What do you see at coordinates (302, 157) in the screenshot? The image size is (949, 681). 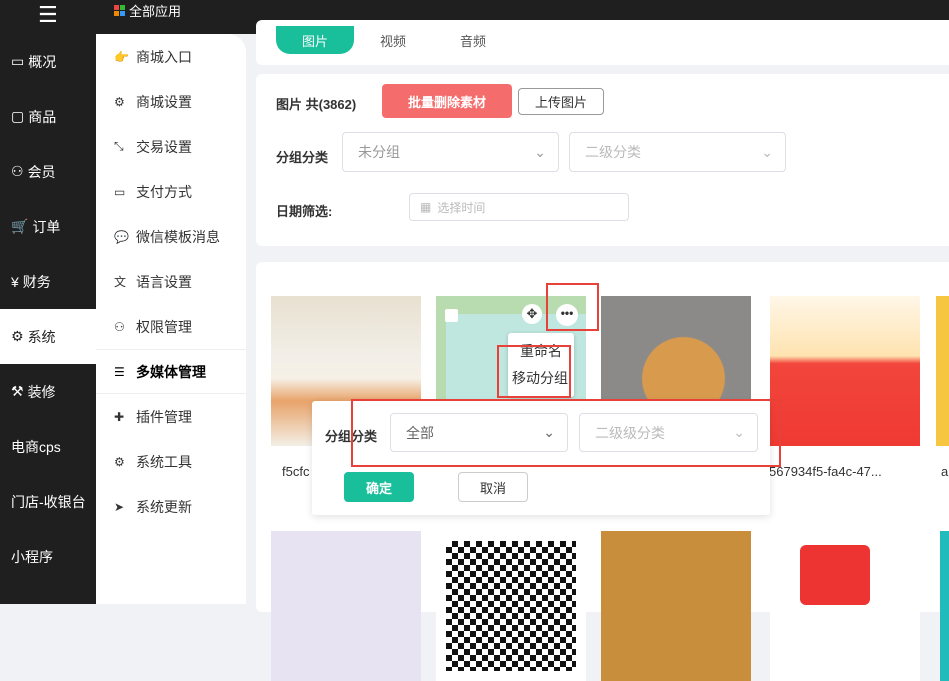 I see `group-label: 分组分类` at bounding box center [302, 157].